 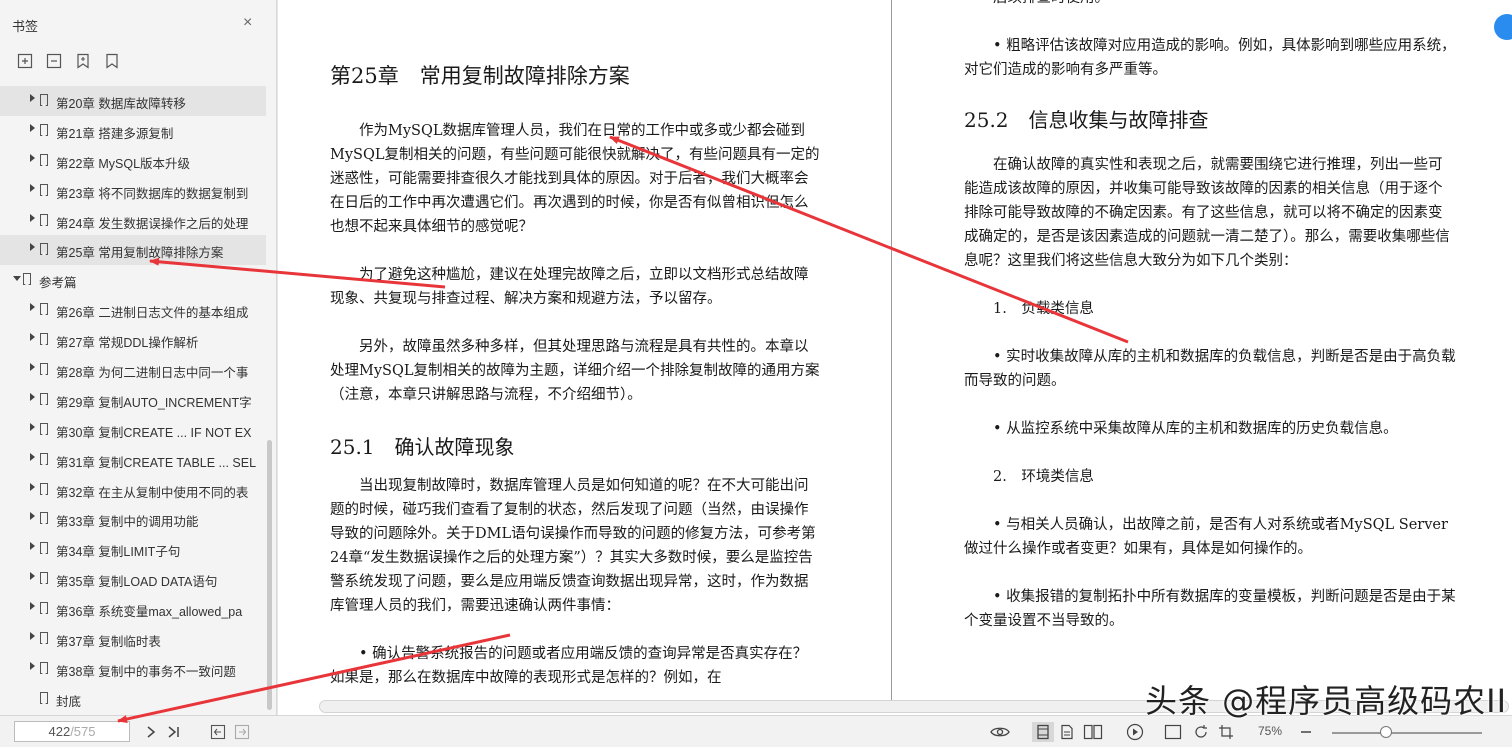 I want to click on fit-page-icon, so click(x=1173, y=732).